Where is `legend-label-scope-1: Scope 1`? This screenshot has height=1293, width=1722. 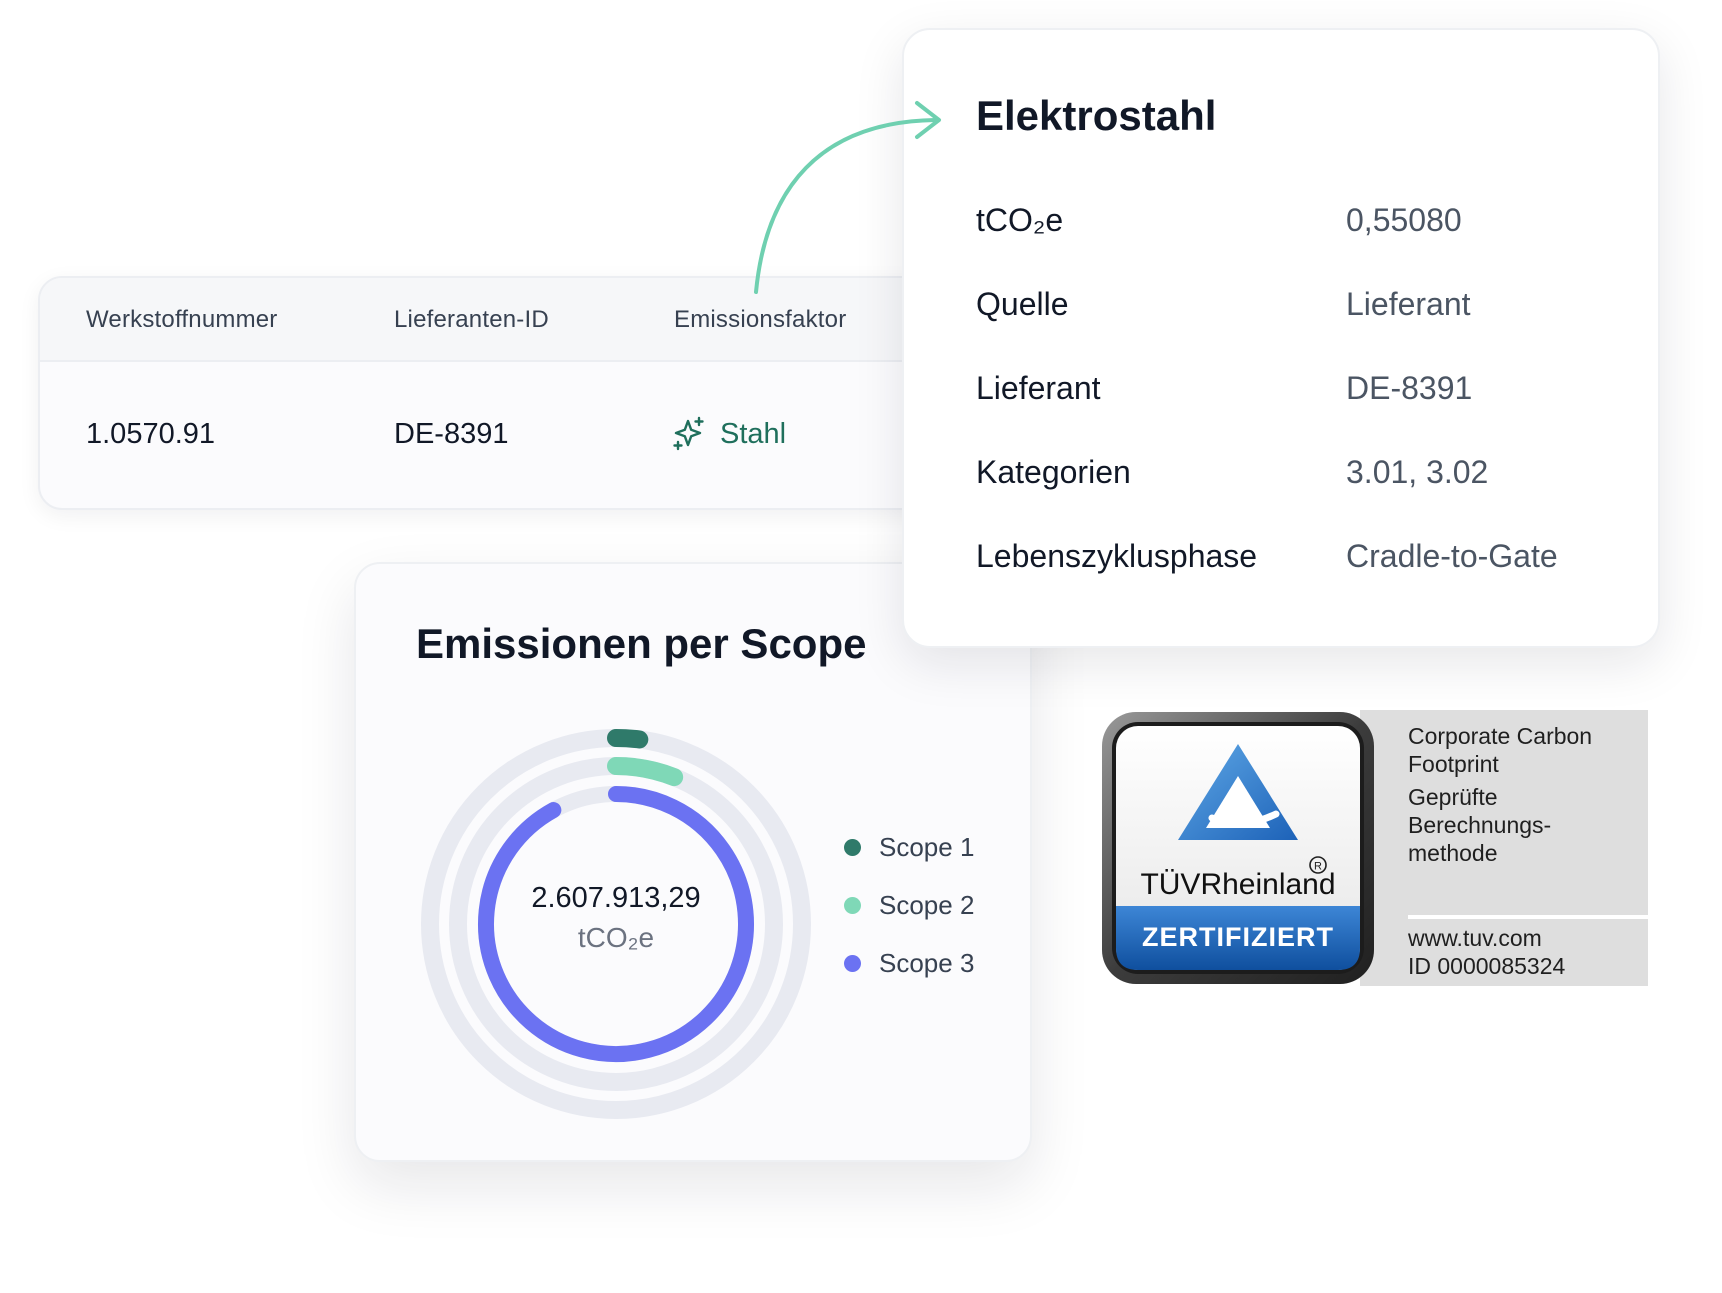 legend-label-scope-1: Scope 1 is located at coordinates (927, 847).